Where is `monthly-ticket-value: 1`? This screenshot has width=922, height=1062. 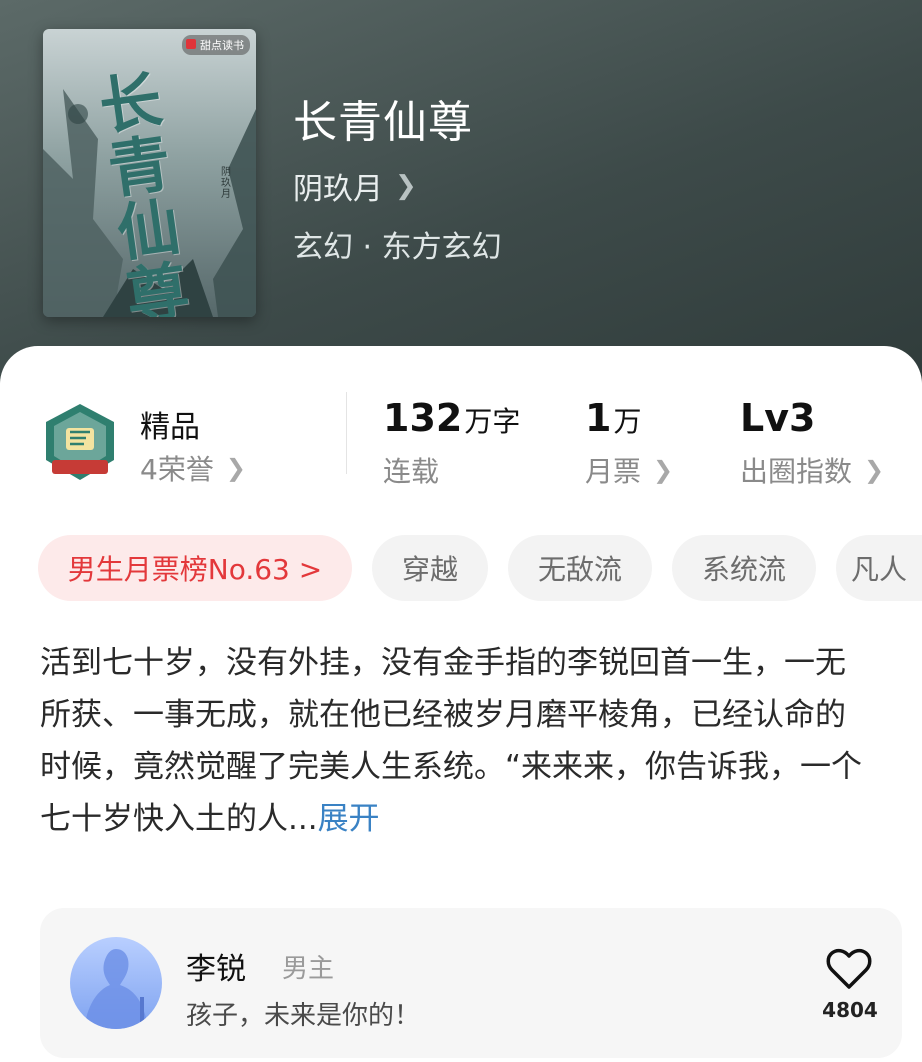 monthly-ticket-value: 1 is located at coordinates (598, 418).